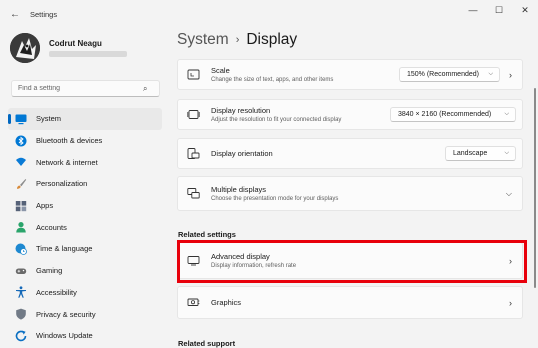 Image resolution: width=538 pixels, height=348 pixels. I want to click on sidebar-item-personalization: Personalization, so click(85, 184).